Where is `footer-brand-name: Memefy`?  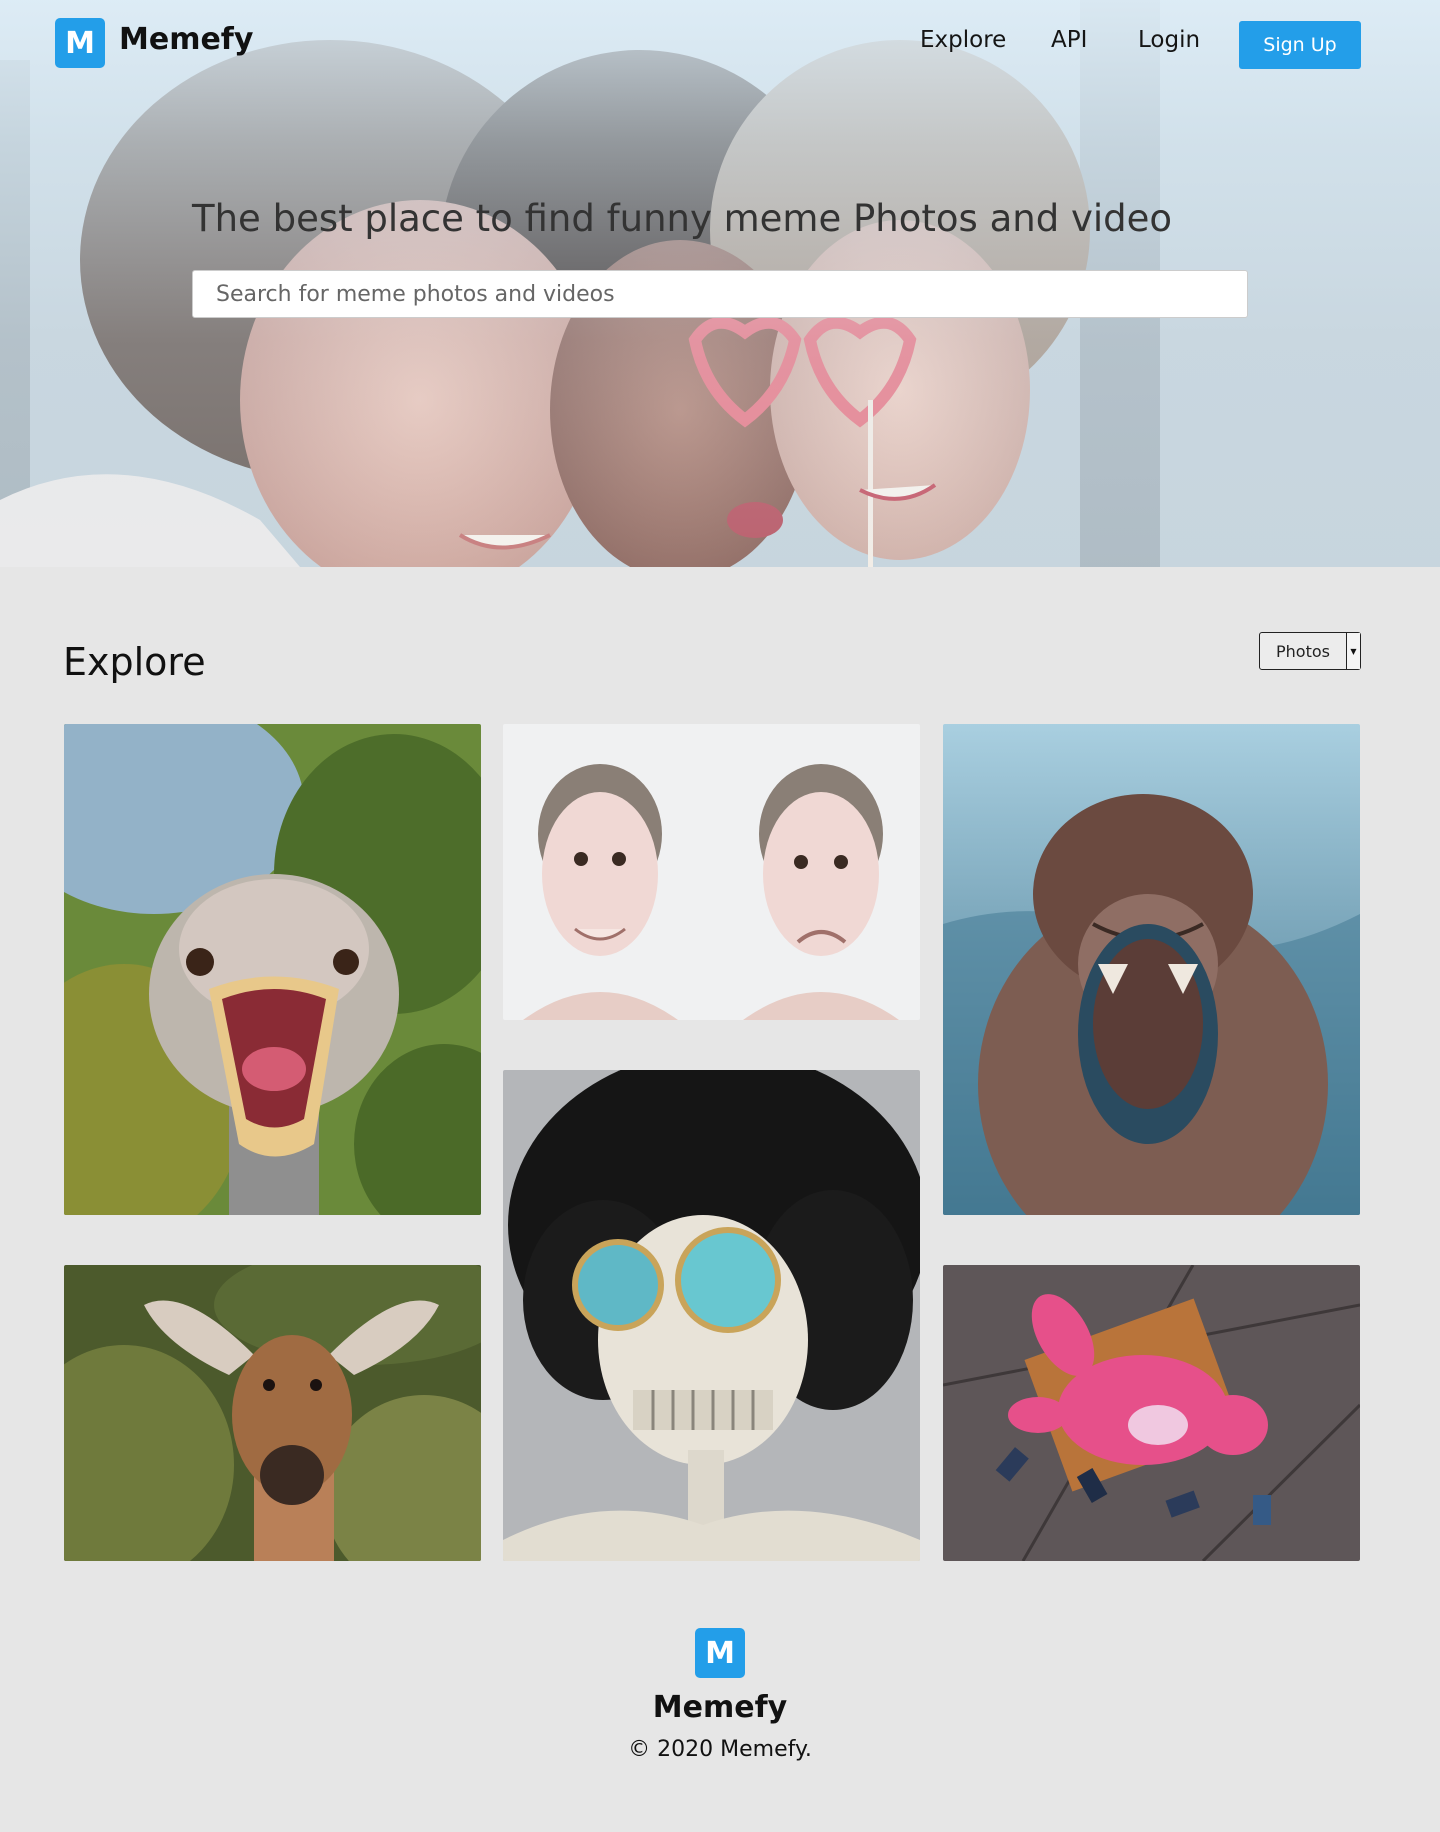 footer-brand-name: Memefy is located at coordinates (720, 1707).